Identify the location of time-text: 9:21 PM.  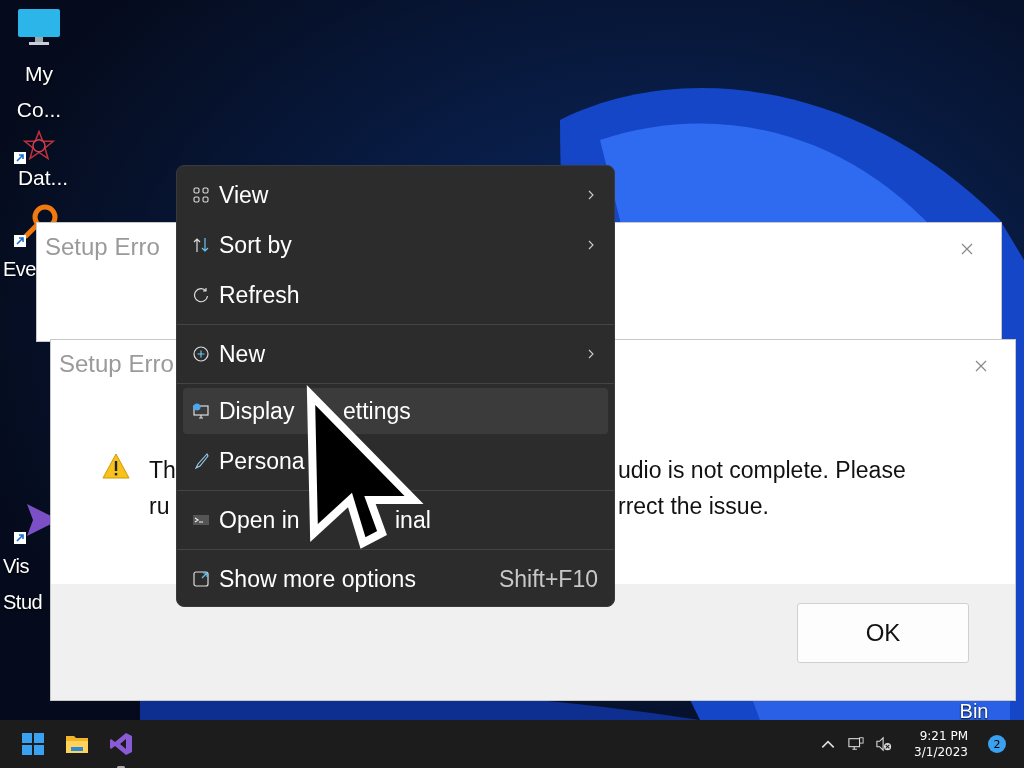
(943, 736).